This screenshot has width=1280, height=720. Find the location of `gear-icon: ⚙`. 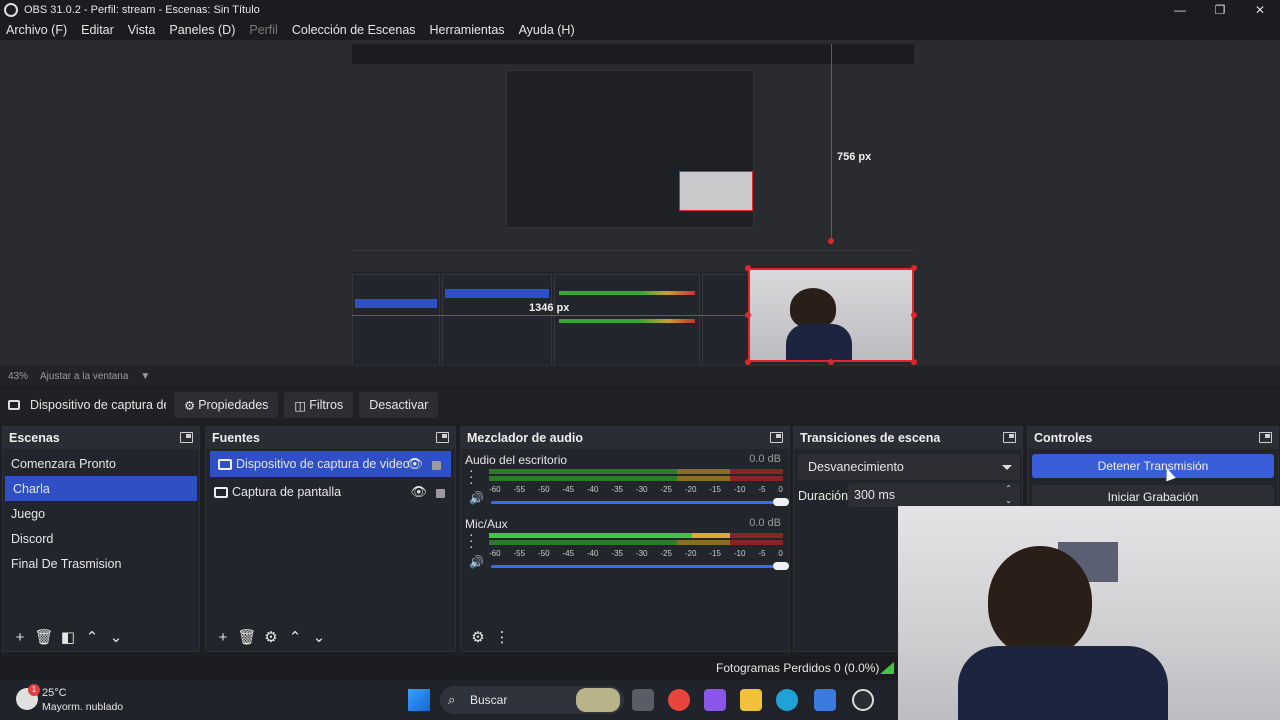

gear-icon: ⚙ is located at coordinates (271, 637).